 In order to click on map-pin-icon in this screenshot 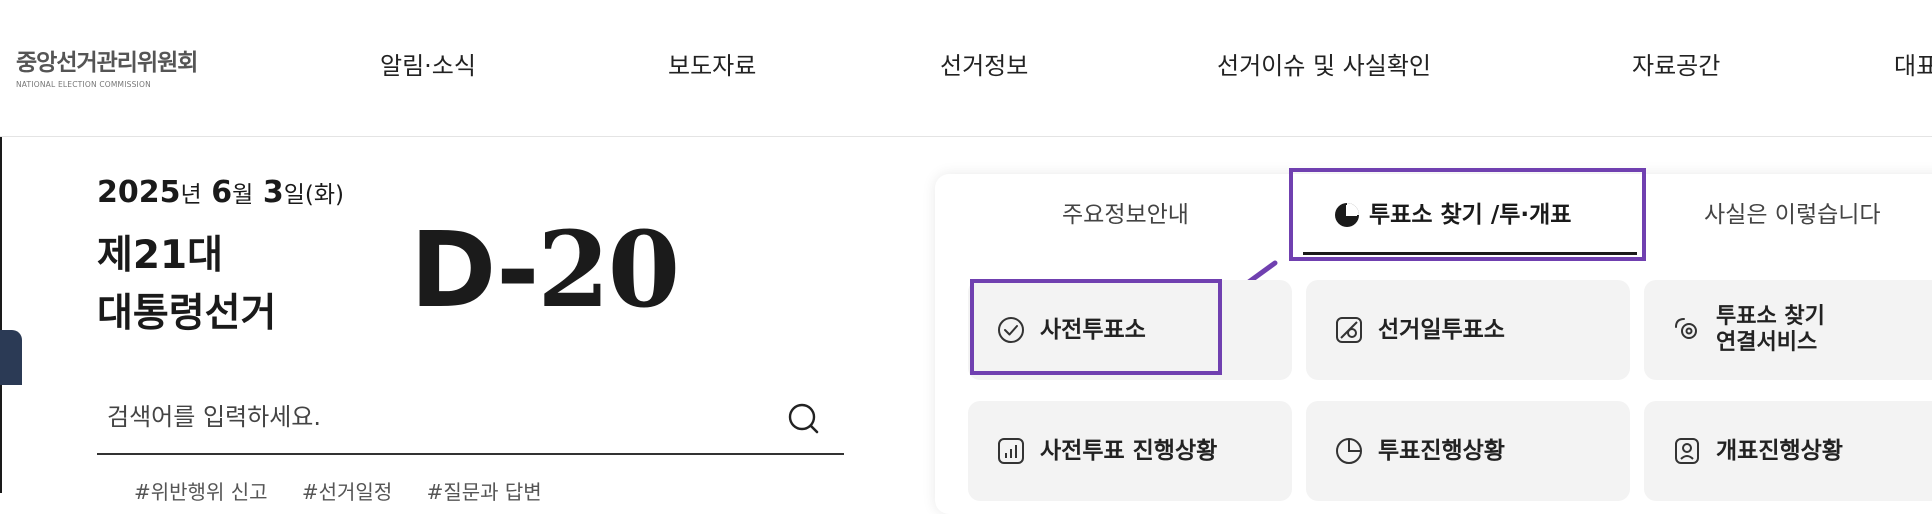, I will do `click(1349, 330)`.